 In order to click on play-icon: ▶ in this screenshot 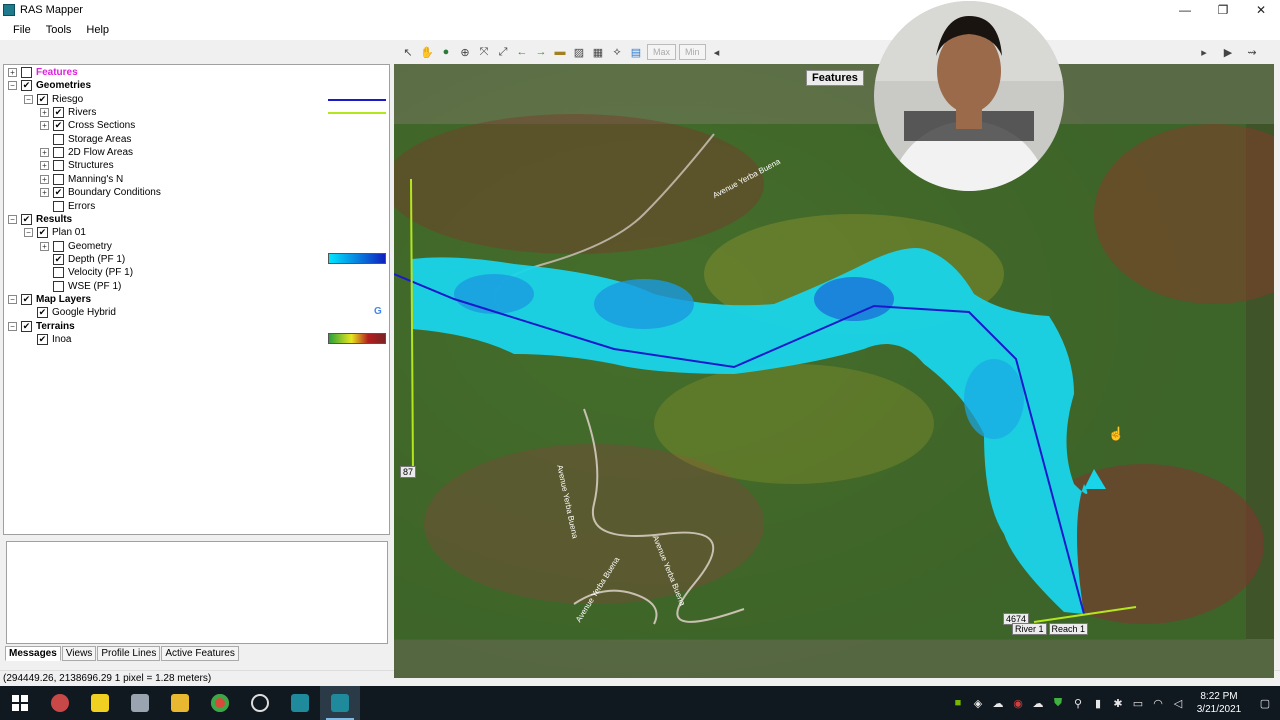, I will do `click(1228, 52)`.